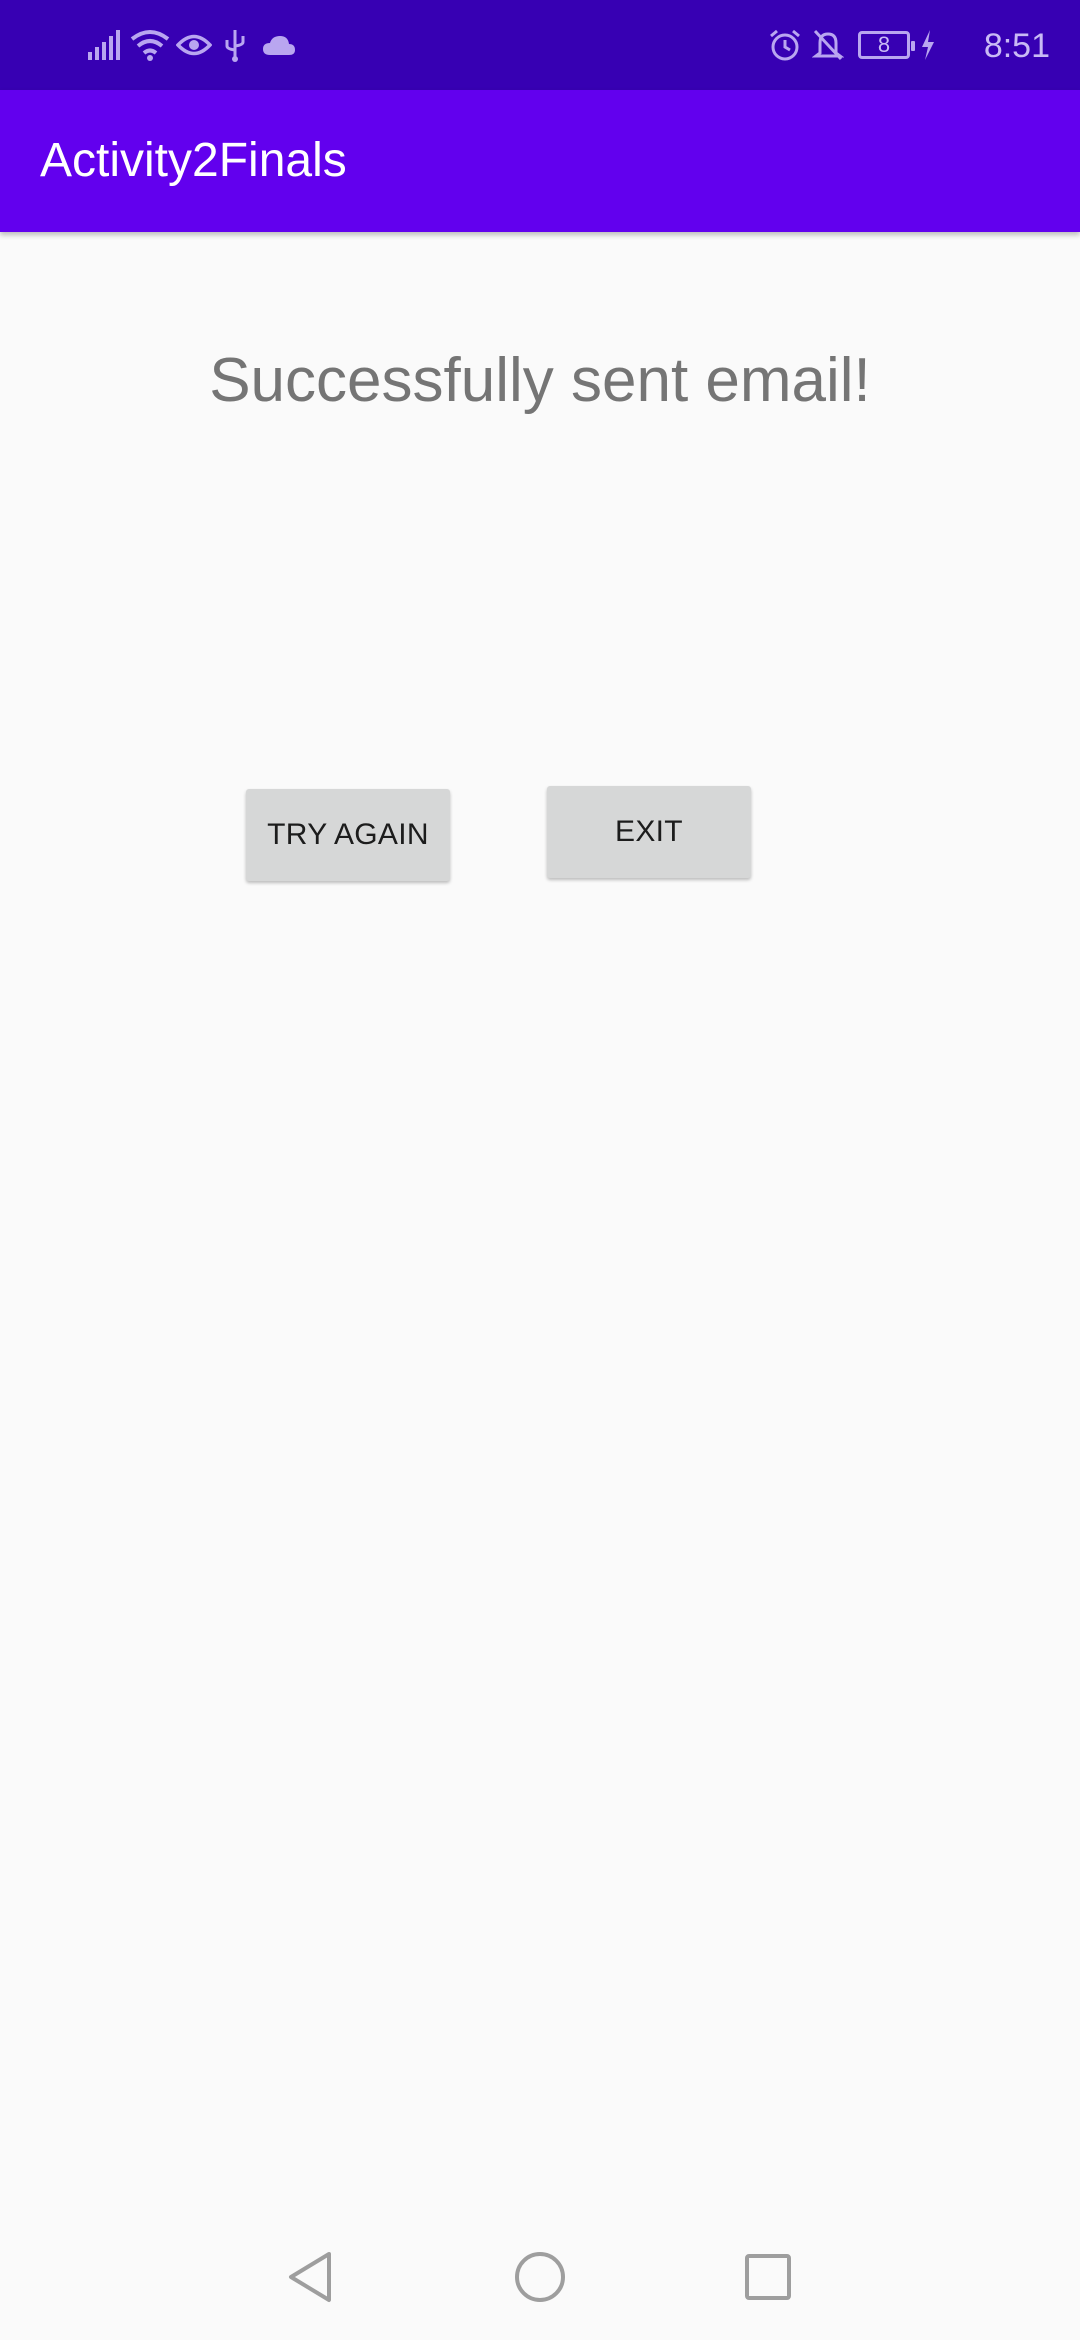  I want to click on alarm-icon, so click(785, 45).